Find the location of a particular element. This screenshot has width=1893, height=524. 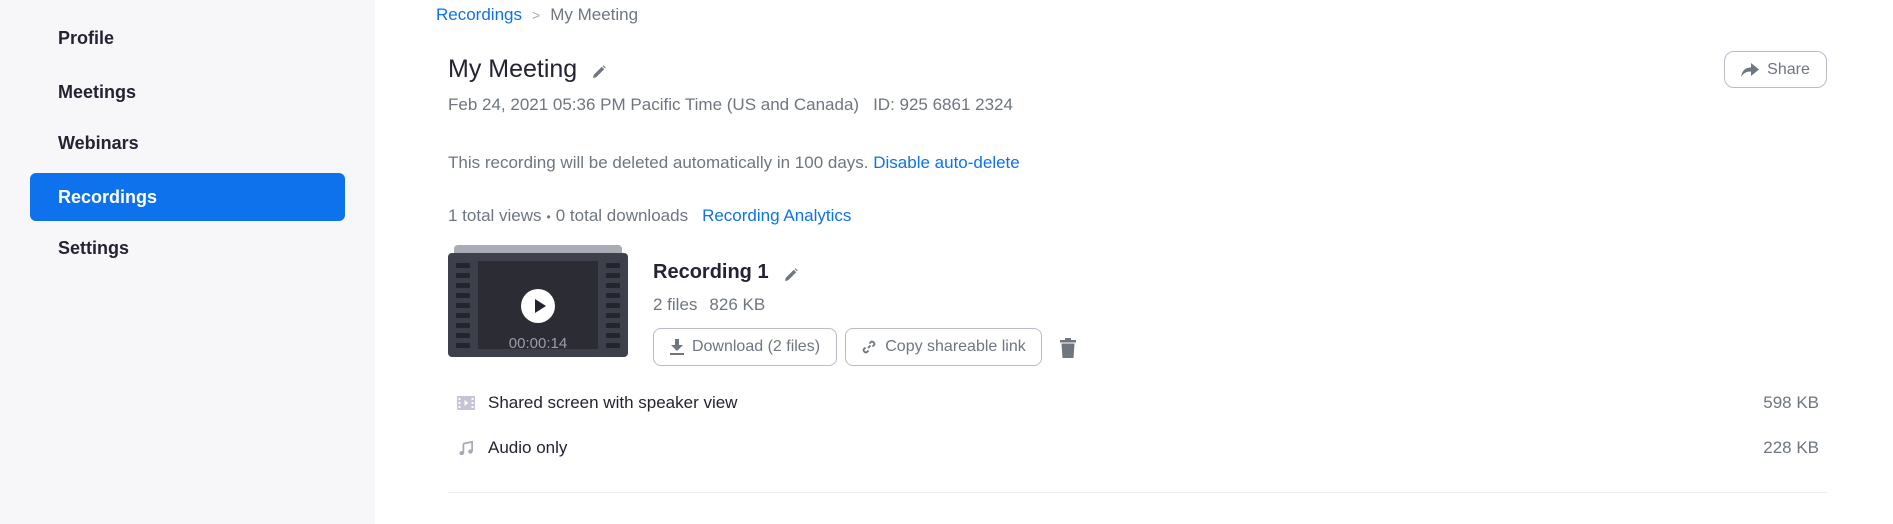

video-file-icon is located at coordinates (466, 403).